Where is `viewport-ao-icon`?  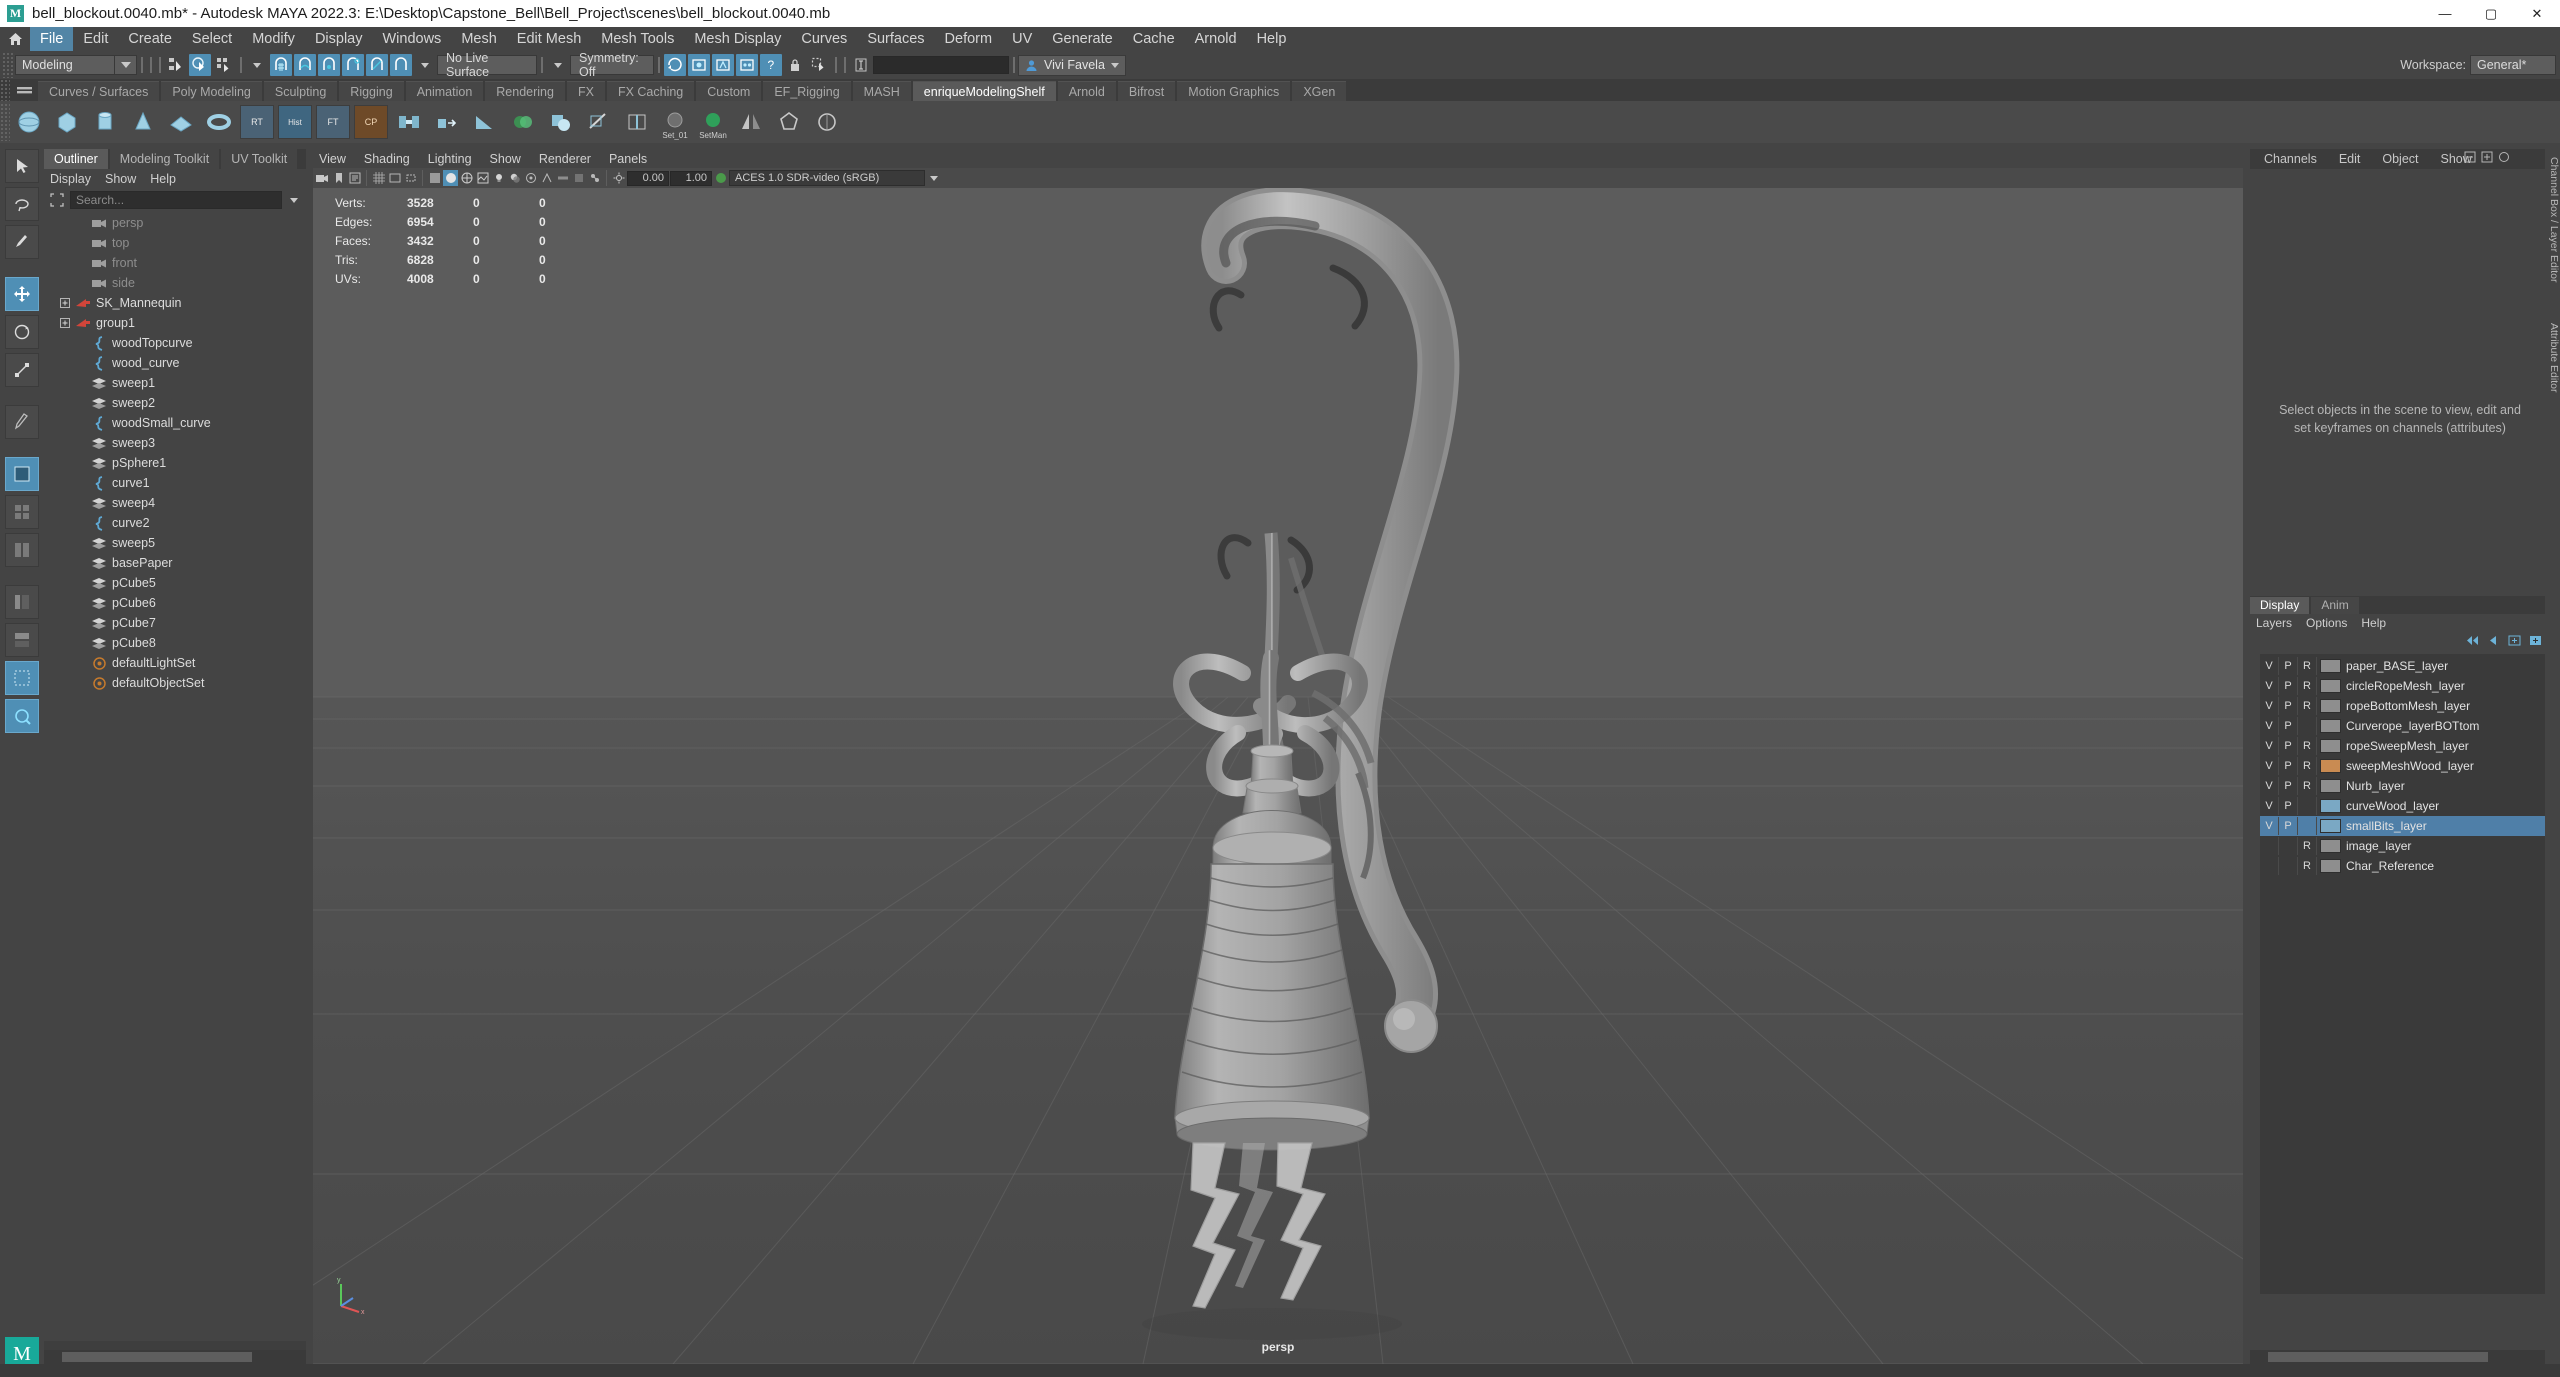 viewport-ao-icon is located at coordinates (530, 178).